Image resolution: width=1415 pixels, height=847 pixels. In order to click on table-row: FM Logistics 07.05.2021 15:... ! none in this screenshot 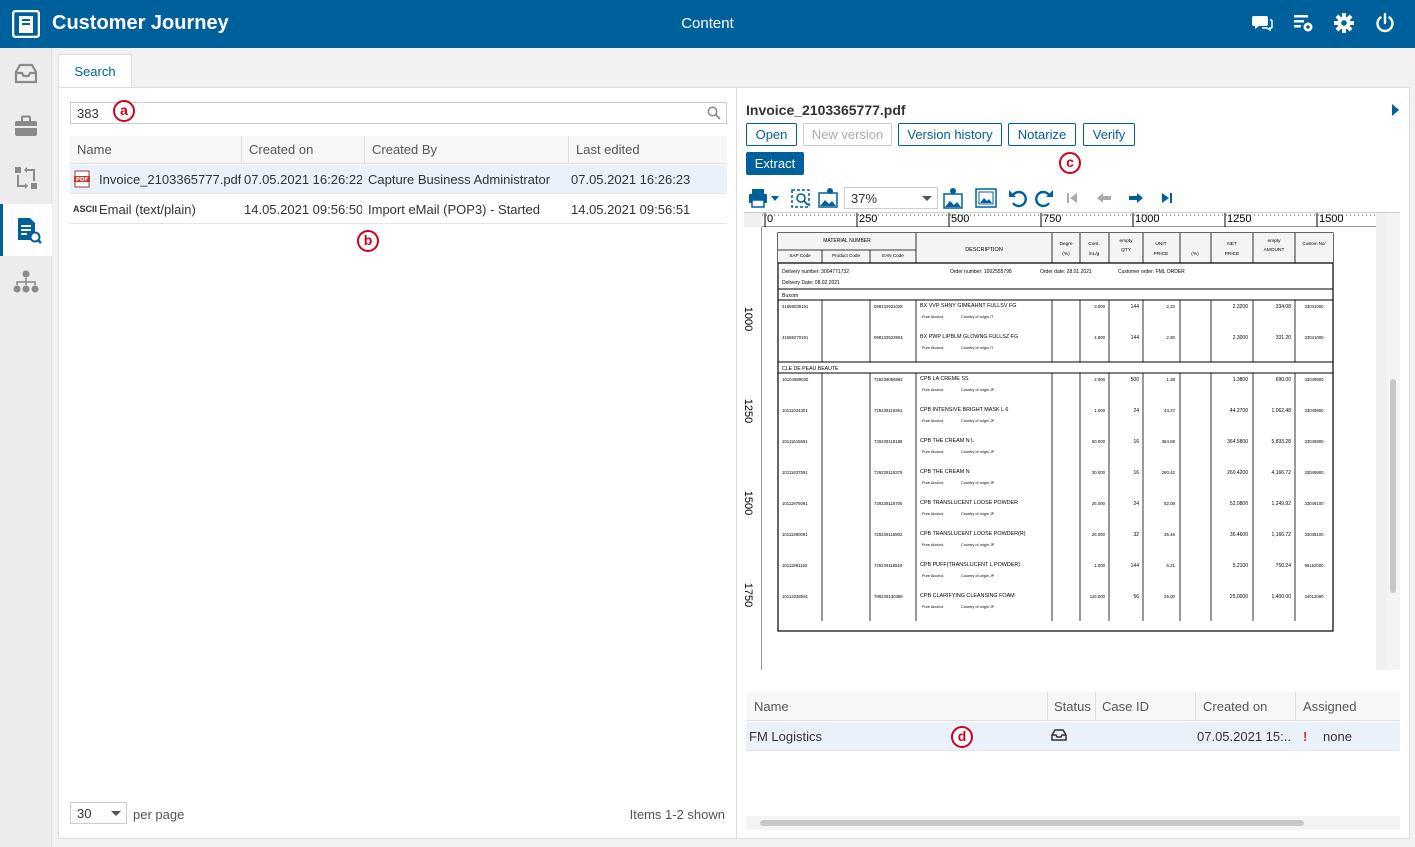, I will do `click(1073, 736)`.